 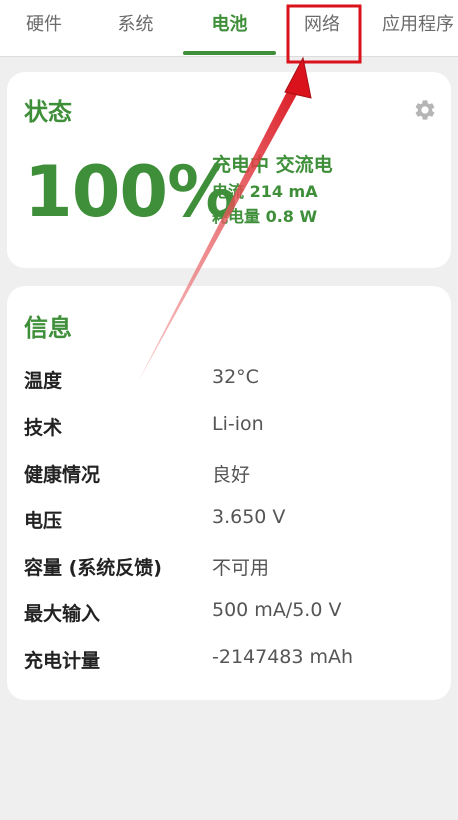 I want to click on battery-percent: 100%, so click(x=130, y=192).